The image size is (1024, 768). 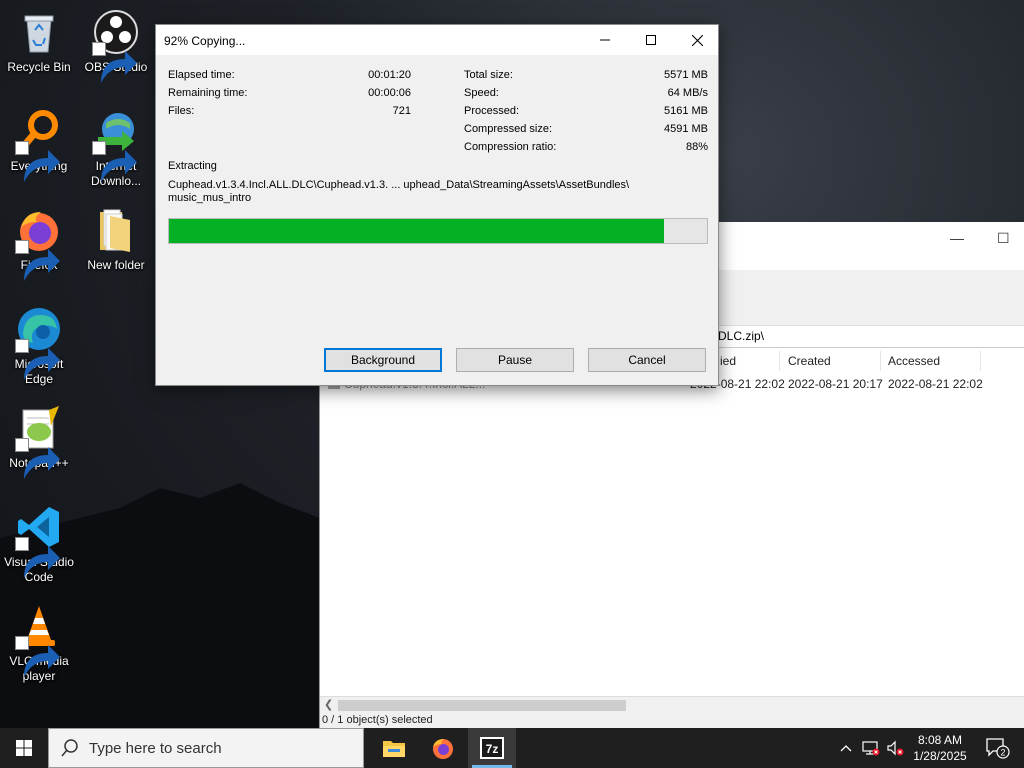 I want to click on dialog-minimize-button, so click(x=605, y=40).